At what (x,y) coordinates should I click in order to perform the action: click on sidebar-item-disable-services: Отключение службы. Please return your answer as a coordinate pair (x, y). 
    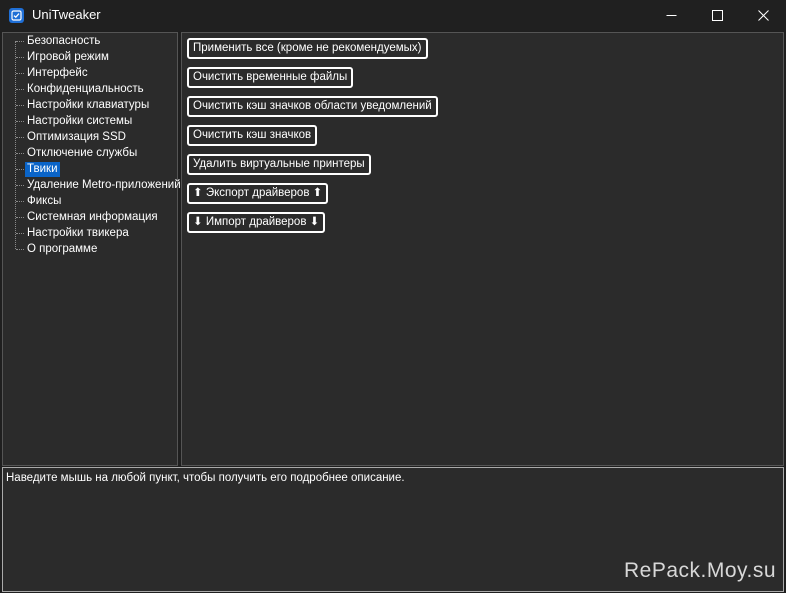
    Looking at the image, I should click on (82, 153).